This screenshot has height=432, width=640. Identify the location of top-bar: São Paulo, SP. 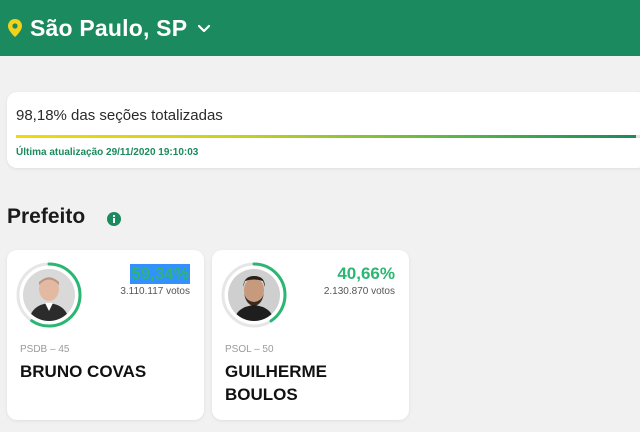
(320, 28).